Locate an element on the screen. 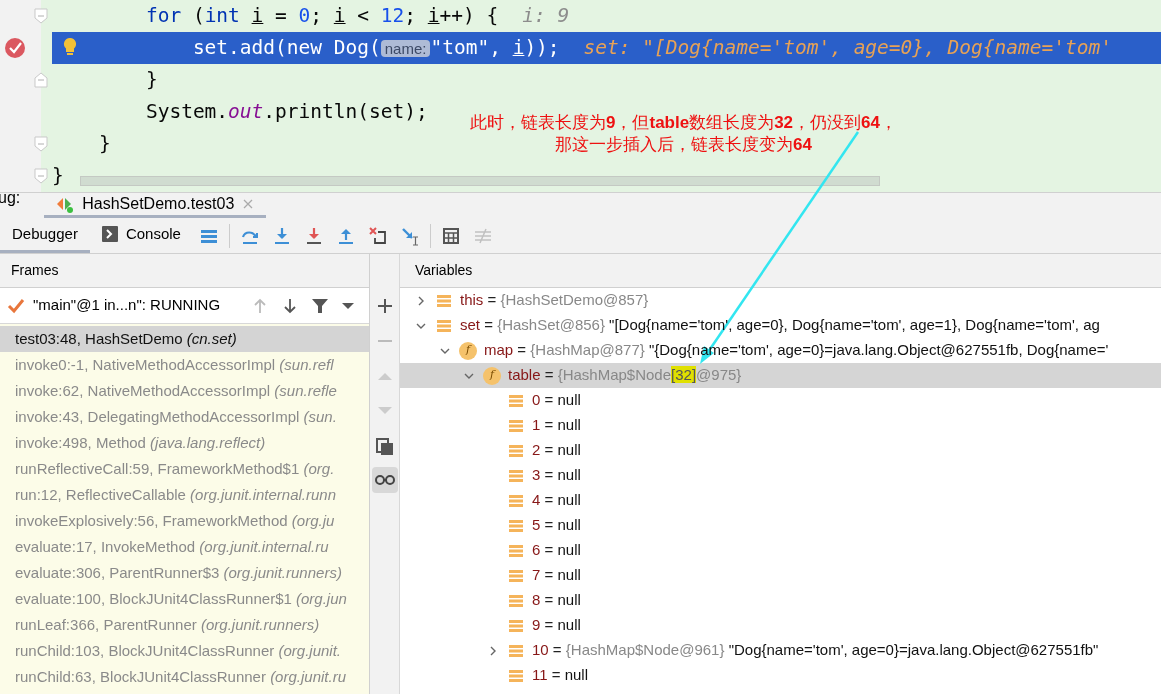 This screenshot has height=694, width=1161. run-to-cursor-icon is located at coordinates (409, 235).